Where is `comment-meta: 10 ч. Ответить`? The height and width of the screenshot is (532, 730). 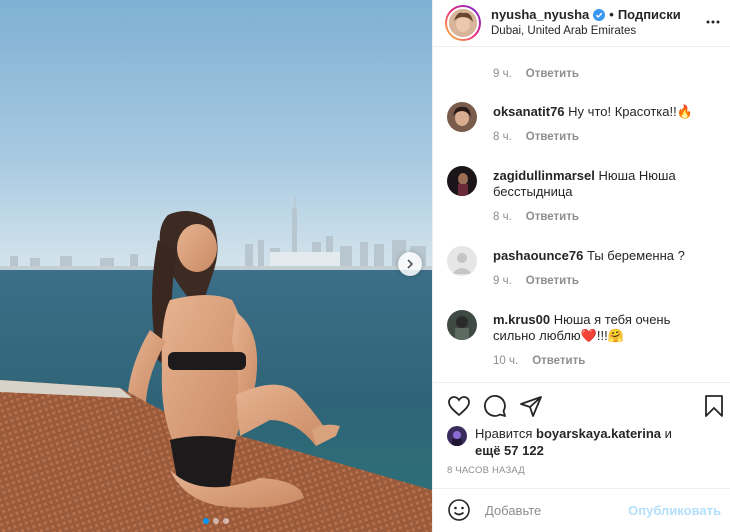
comment-meta: 10 ч. Ответить is located at coordinates (539, 361).